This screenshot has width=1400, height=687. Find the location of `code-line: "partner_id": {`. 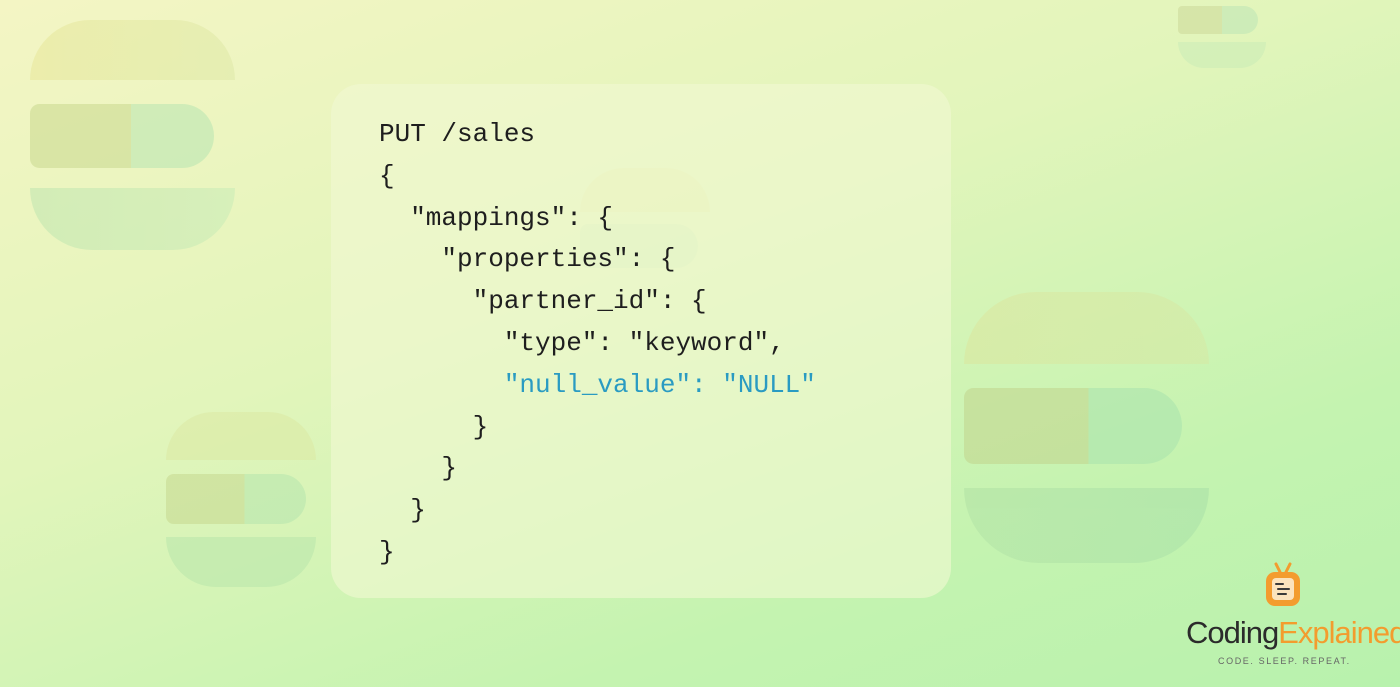

code-line: "partner_id": { is located at coordinates (543, 301).